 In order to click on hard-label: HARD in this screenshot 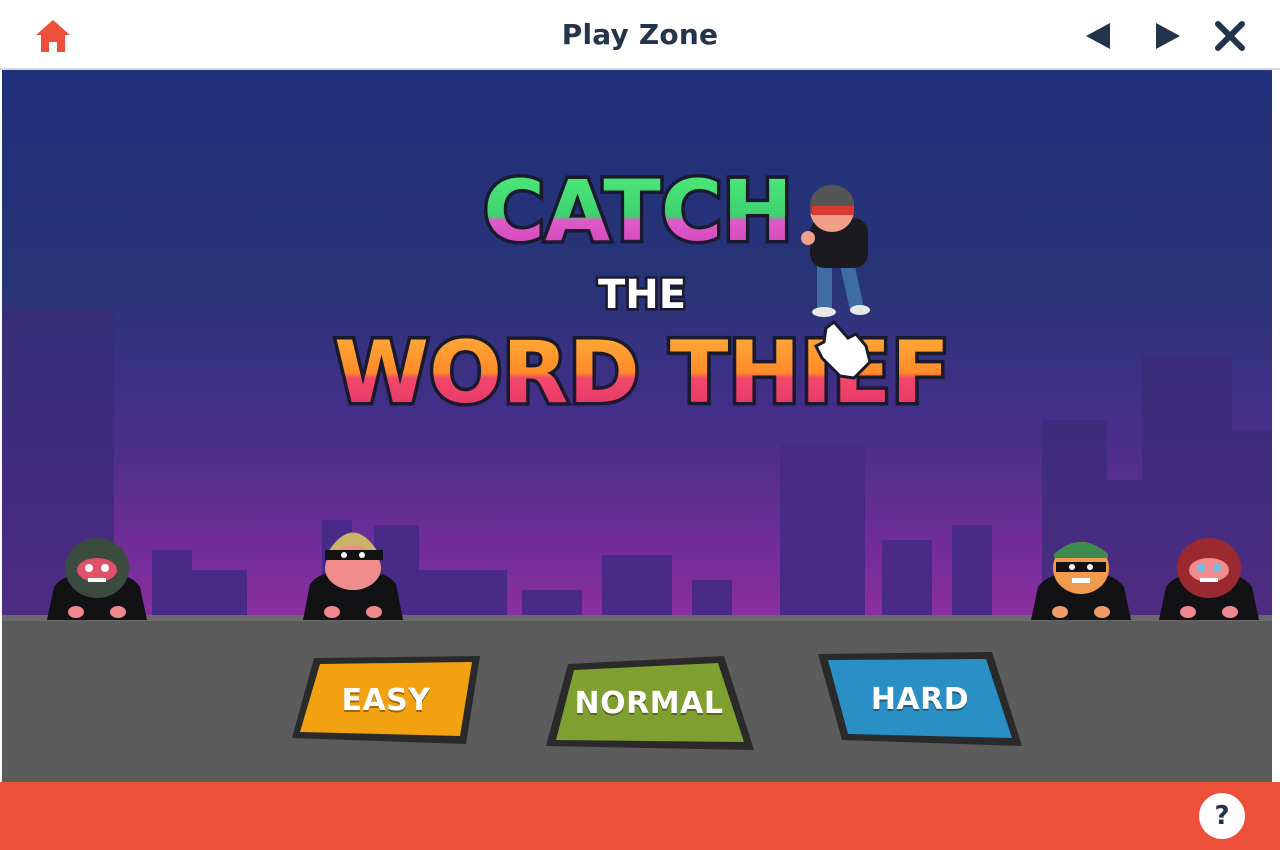, I will do `click(920, 699)`.